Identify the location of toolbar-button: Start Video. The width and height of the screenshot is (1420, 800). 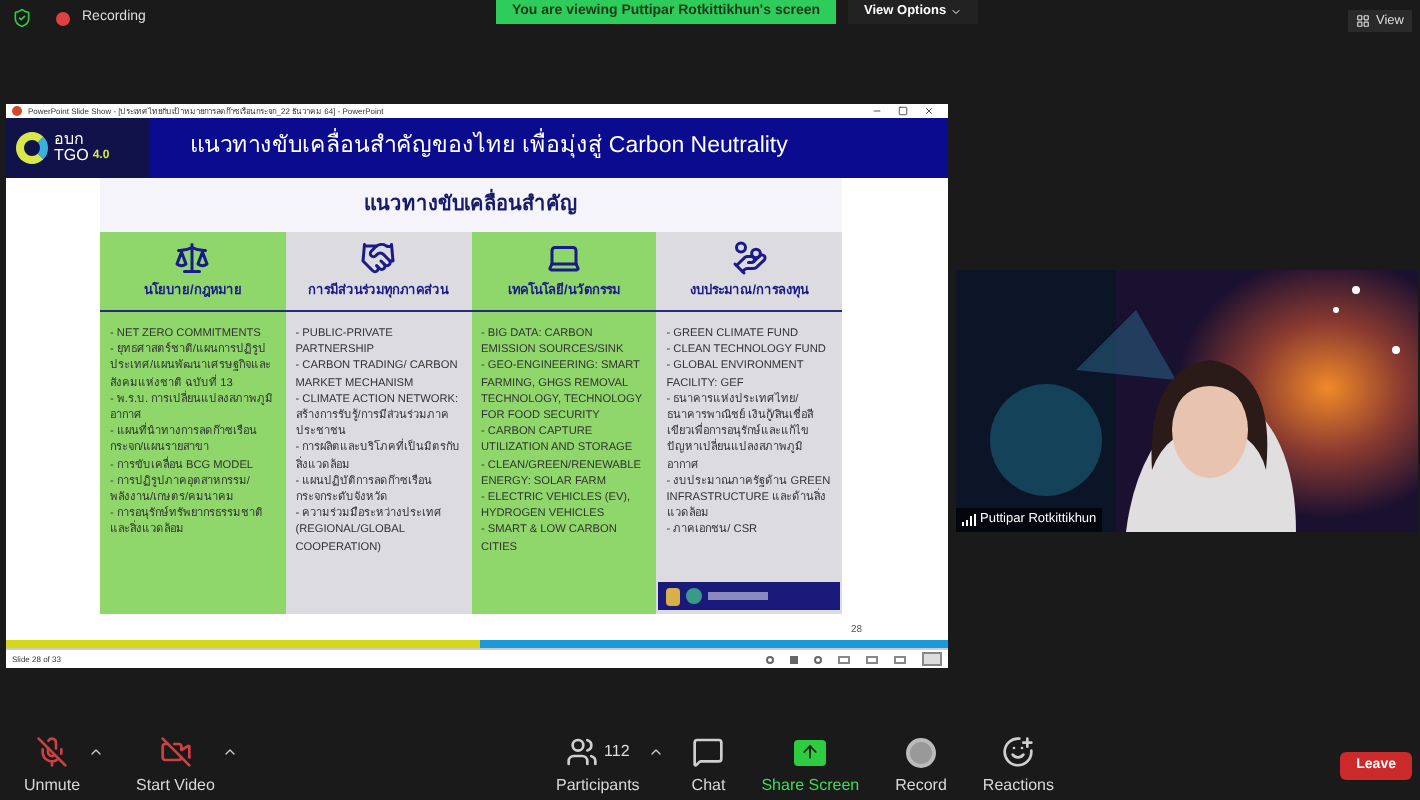
(175, 767).